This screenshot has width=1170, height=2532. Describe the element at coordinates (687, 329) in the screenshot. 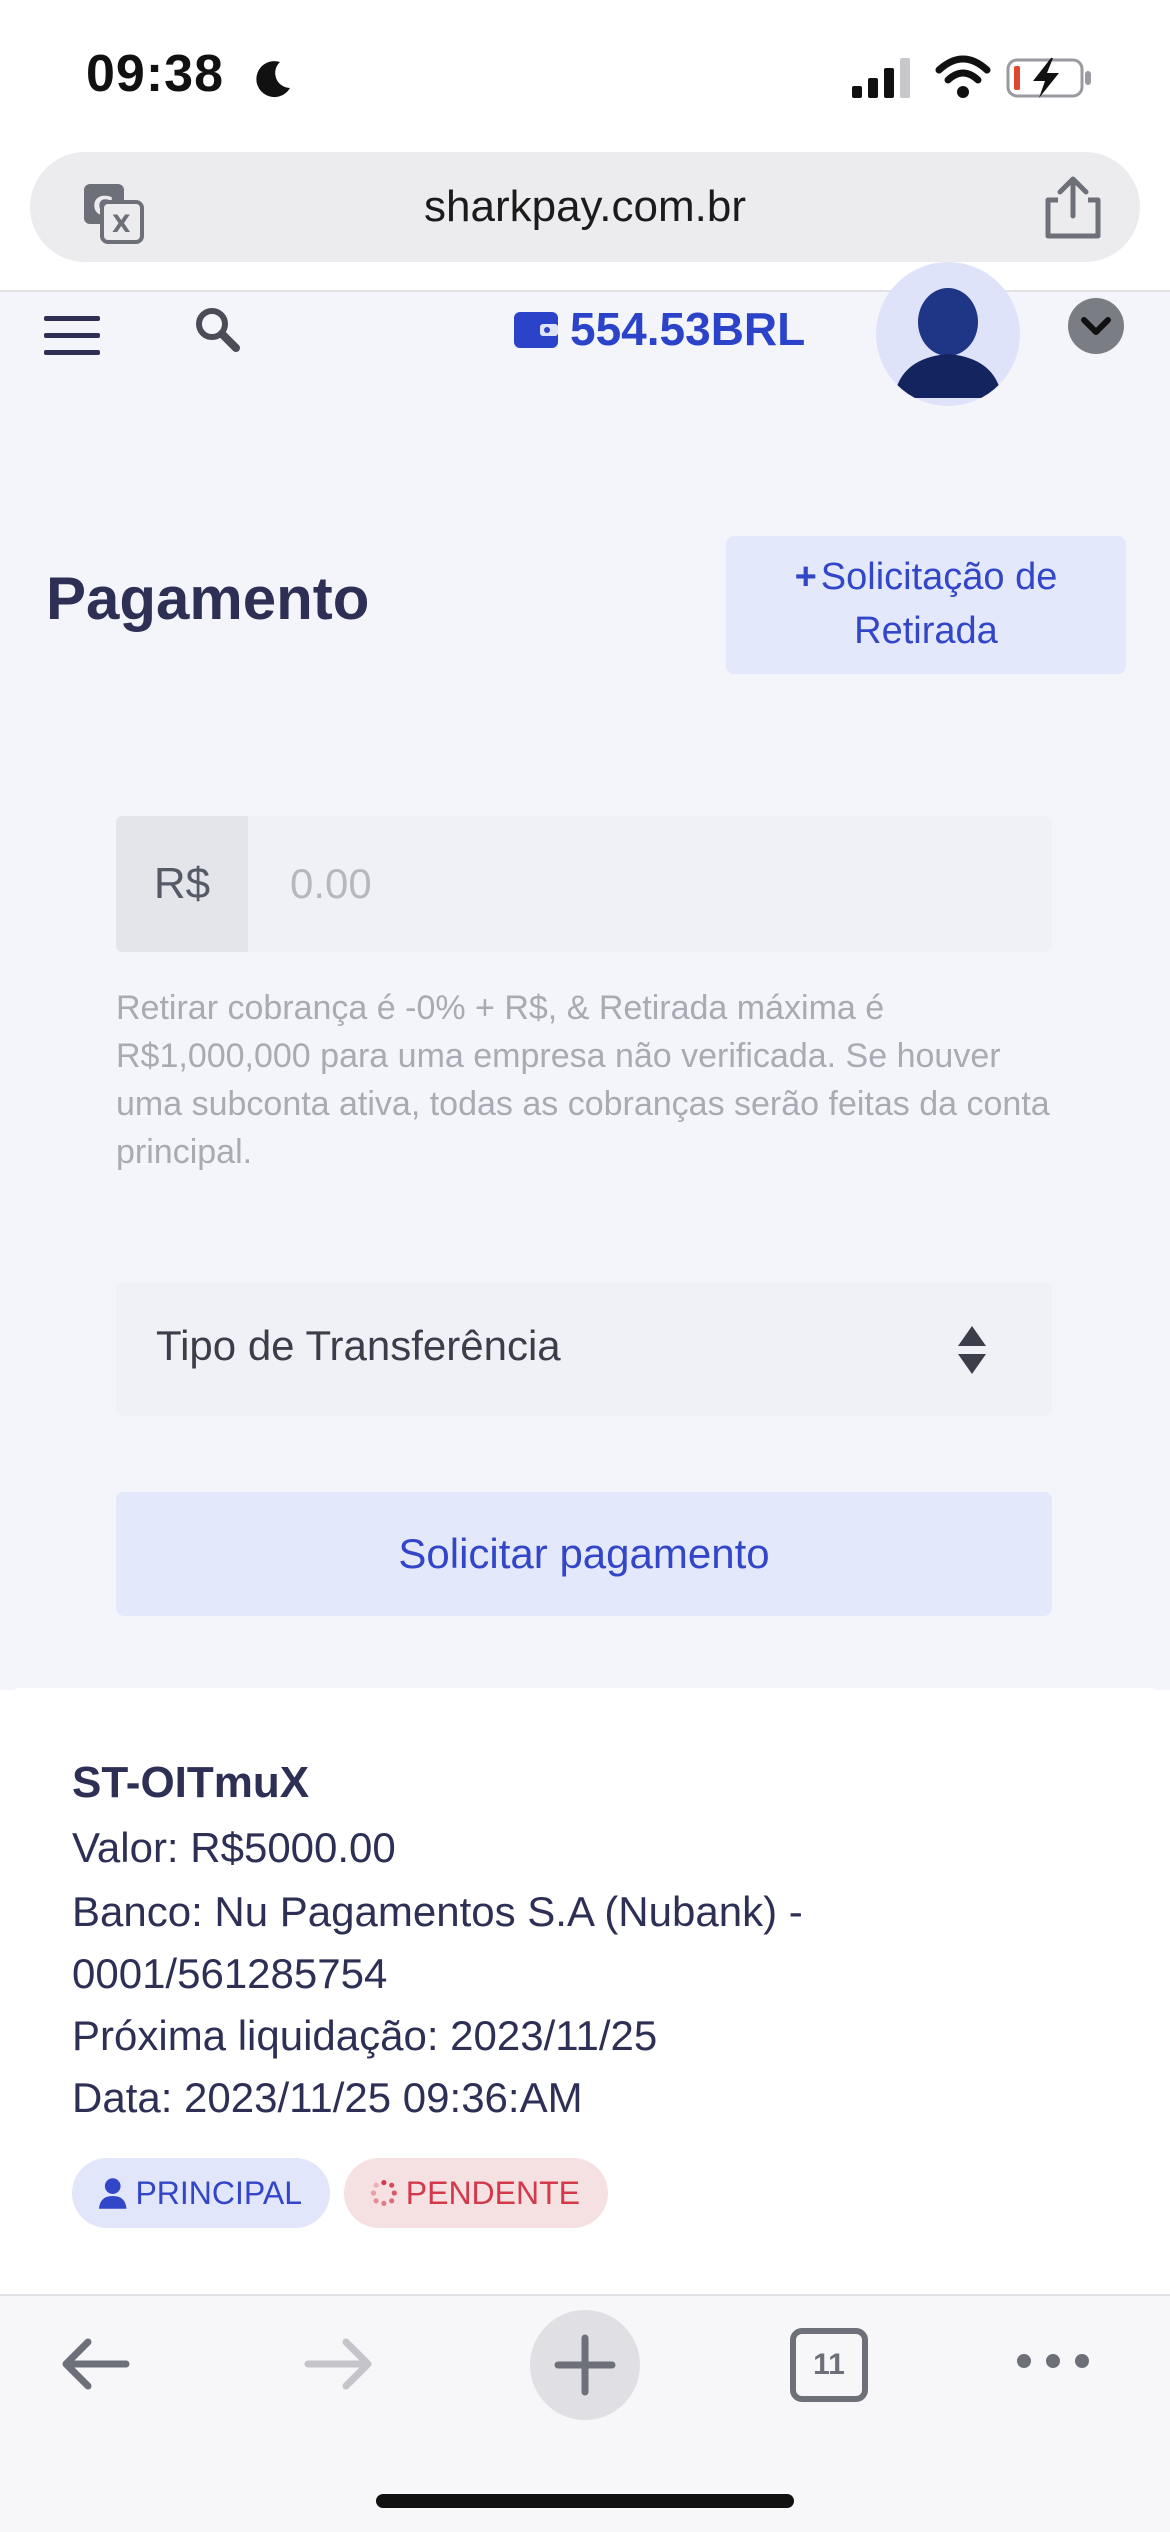

I see `wallet-balance: 554.53BRL` at that location.